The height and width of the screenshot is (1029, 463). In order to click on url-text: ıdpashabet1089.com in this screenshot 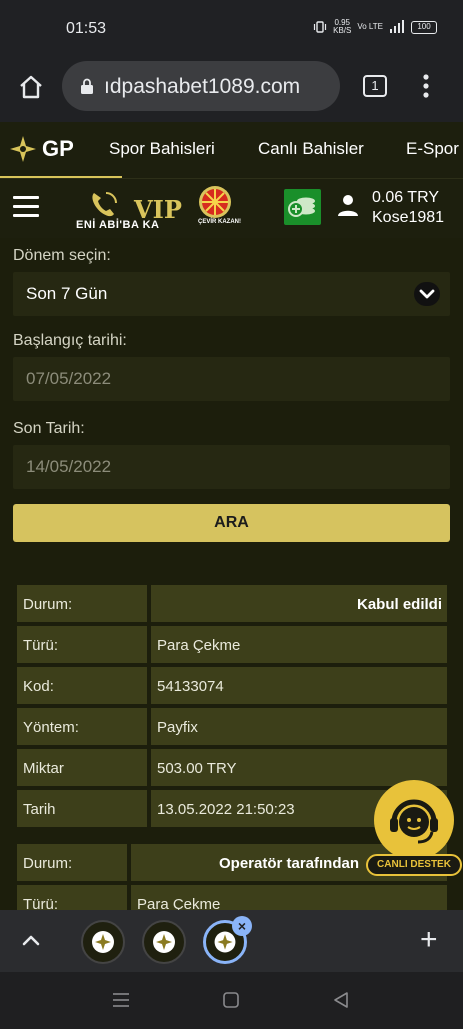, I will do `click(202, 87)`.